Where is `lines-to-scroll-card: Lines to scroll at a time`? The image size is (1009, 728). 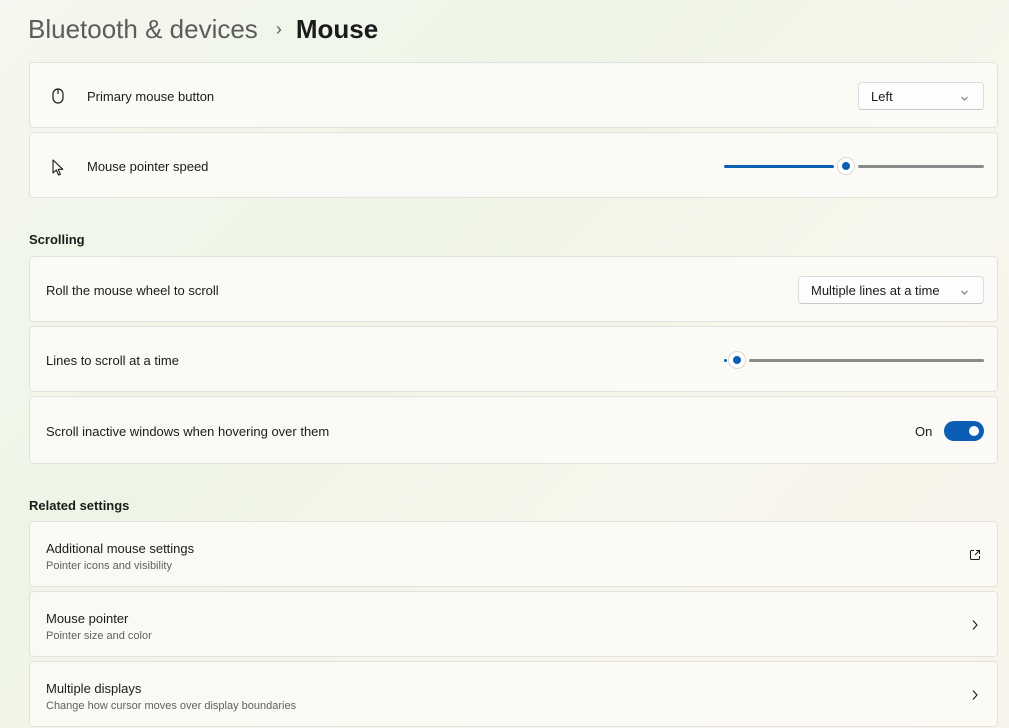
lines-to-scroll-card: Lines to scroll at a time is located at coordinates (513, 359).